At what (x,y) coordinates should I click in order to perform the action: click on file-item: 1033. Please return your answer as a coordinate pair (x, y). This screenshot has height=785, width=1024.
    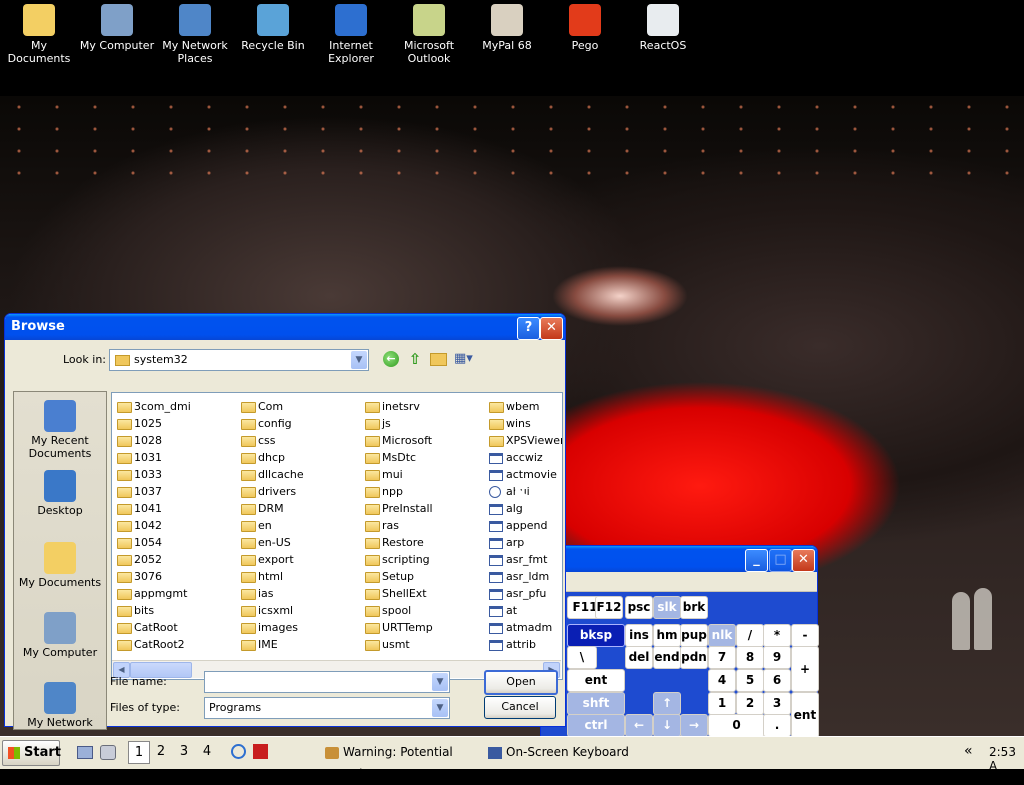
    Looking at the image, I should click on (175, 474).